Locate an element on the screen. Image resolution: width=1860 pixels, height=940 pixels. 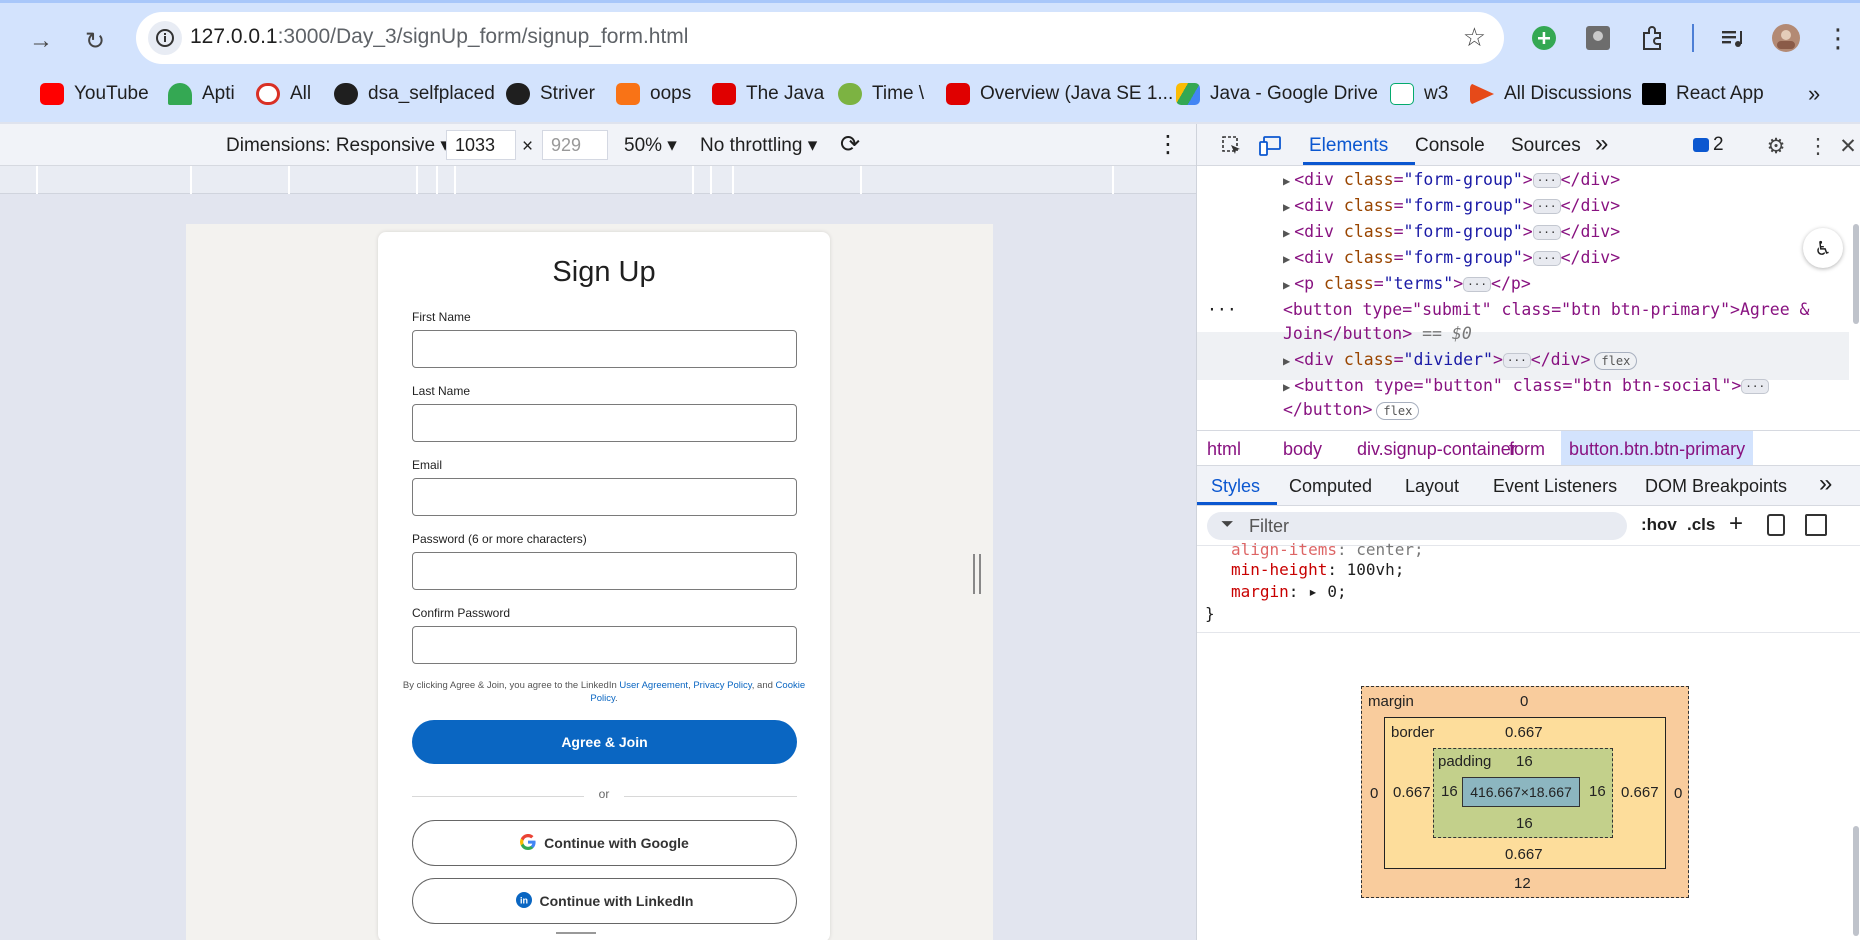
bookmark-youtube: YouTube is located at coordinates (94, 94).